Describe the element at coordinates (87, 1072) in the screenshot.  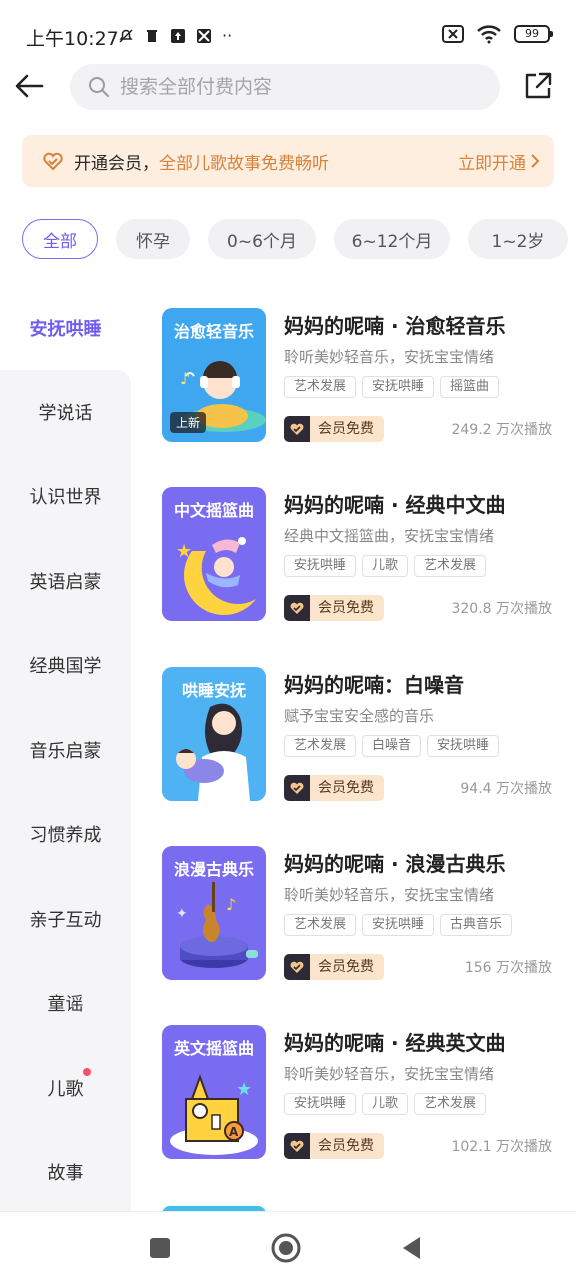
I see `new-dot-indicator` at that location.